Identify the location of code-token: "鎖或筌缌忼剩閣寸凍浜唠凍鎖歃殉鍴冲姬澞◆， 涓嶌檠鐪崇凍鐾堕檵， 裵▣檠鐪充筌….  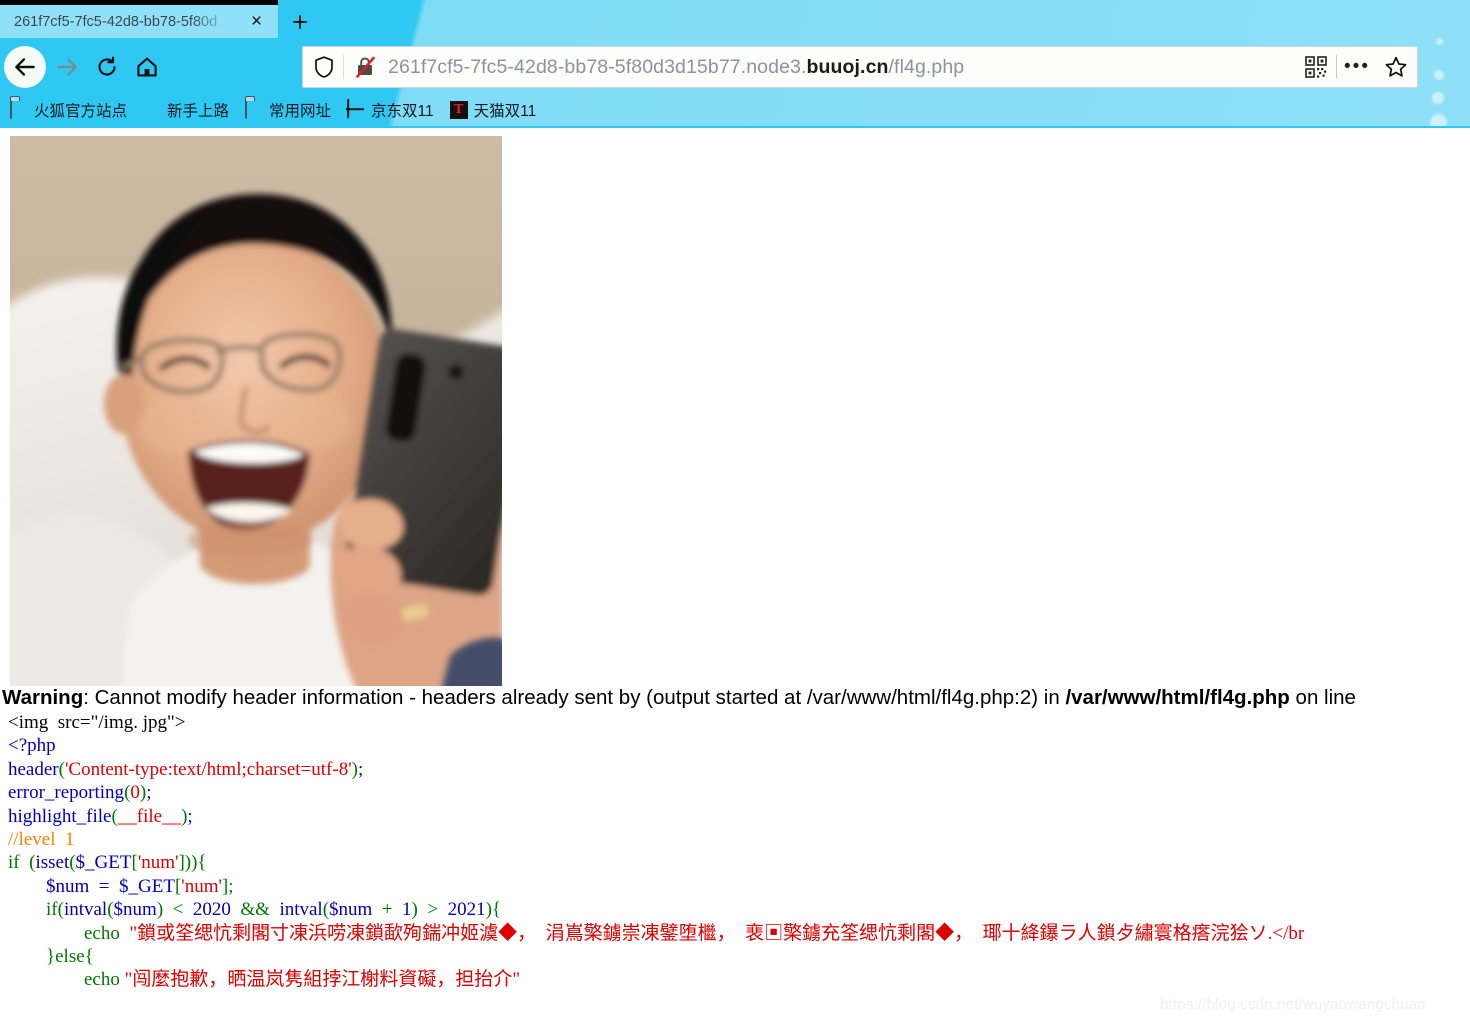
(712, 933).